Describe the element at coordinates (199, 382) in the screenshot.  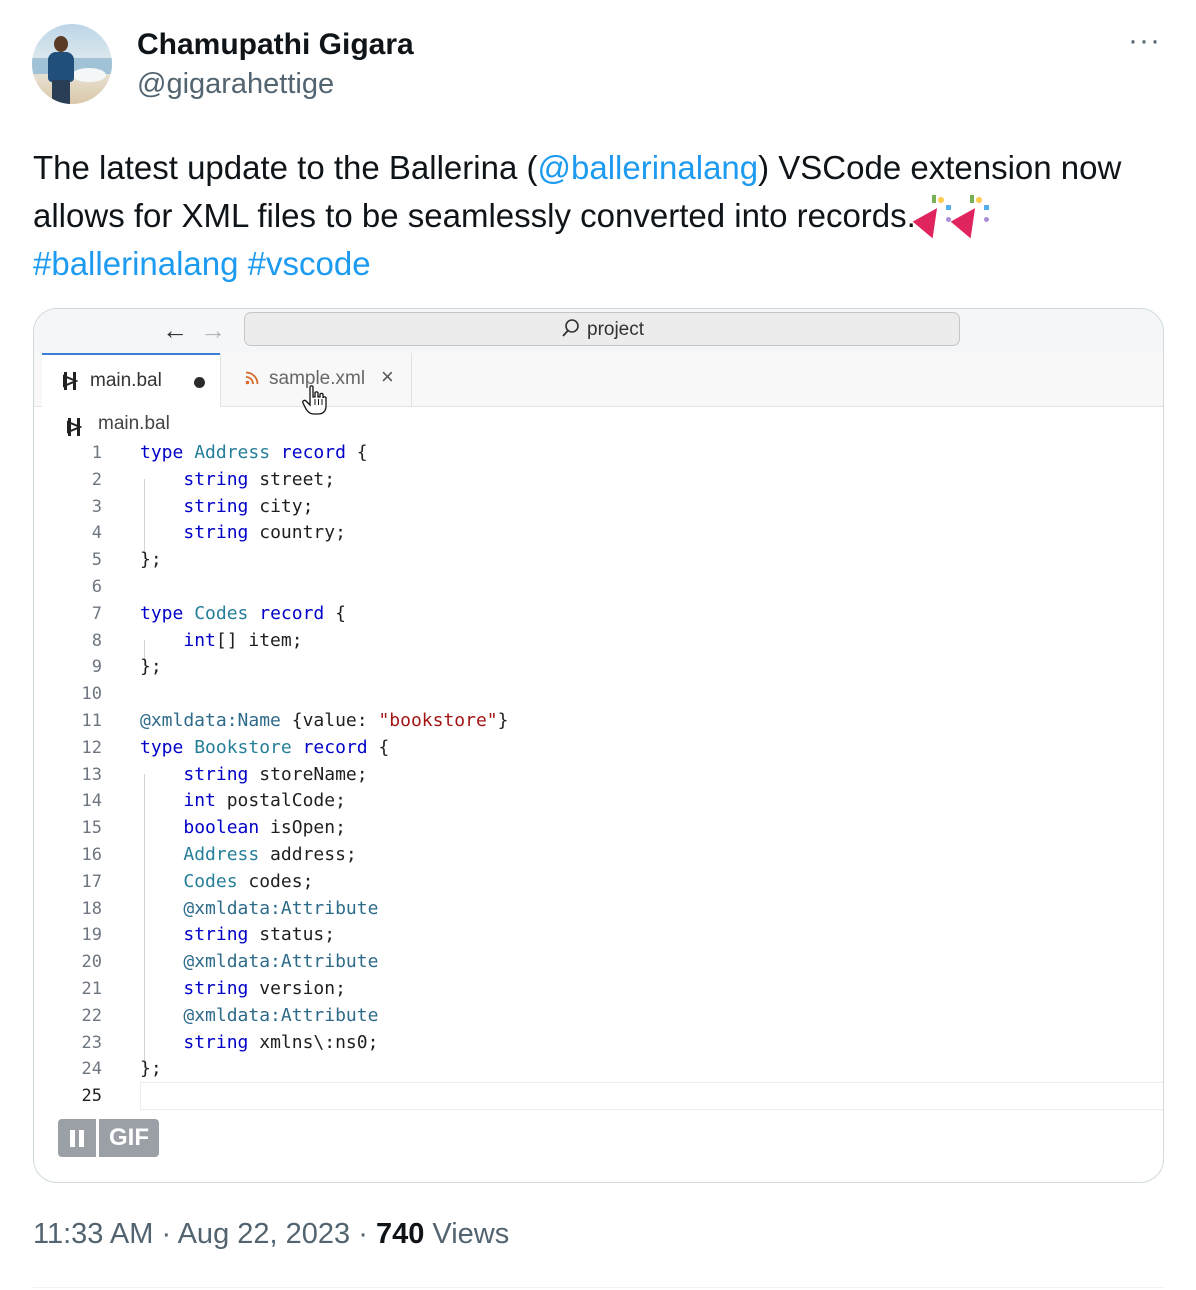
I see `unsaved-dot-icon` at that location.